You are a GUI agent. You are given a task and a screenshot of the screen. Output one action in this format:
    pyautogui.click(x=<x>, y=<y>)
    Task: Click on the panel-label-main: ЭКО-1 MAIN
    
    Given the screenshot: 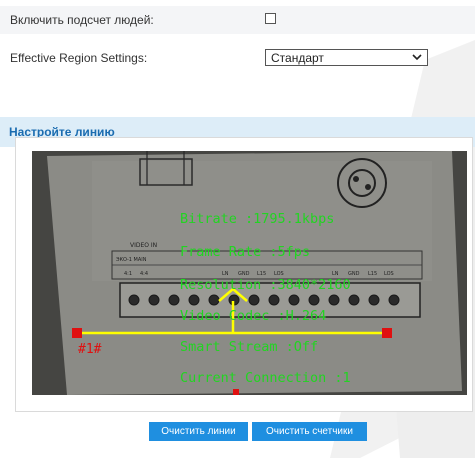 What is the action you would take?
    pyautogui.click(x=131, y=260)
    